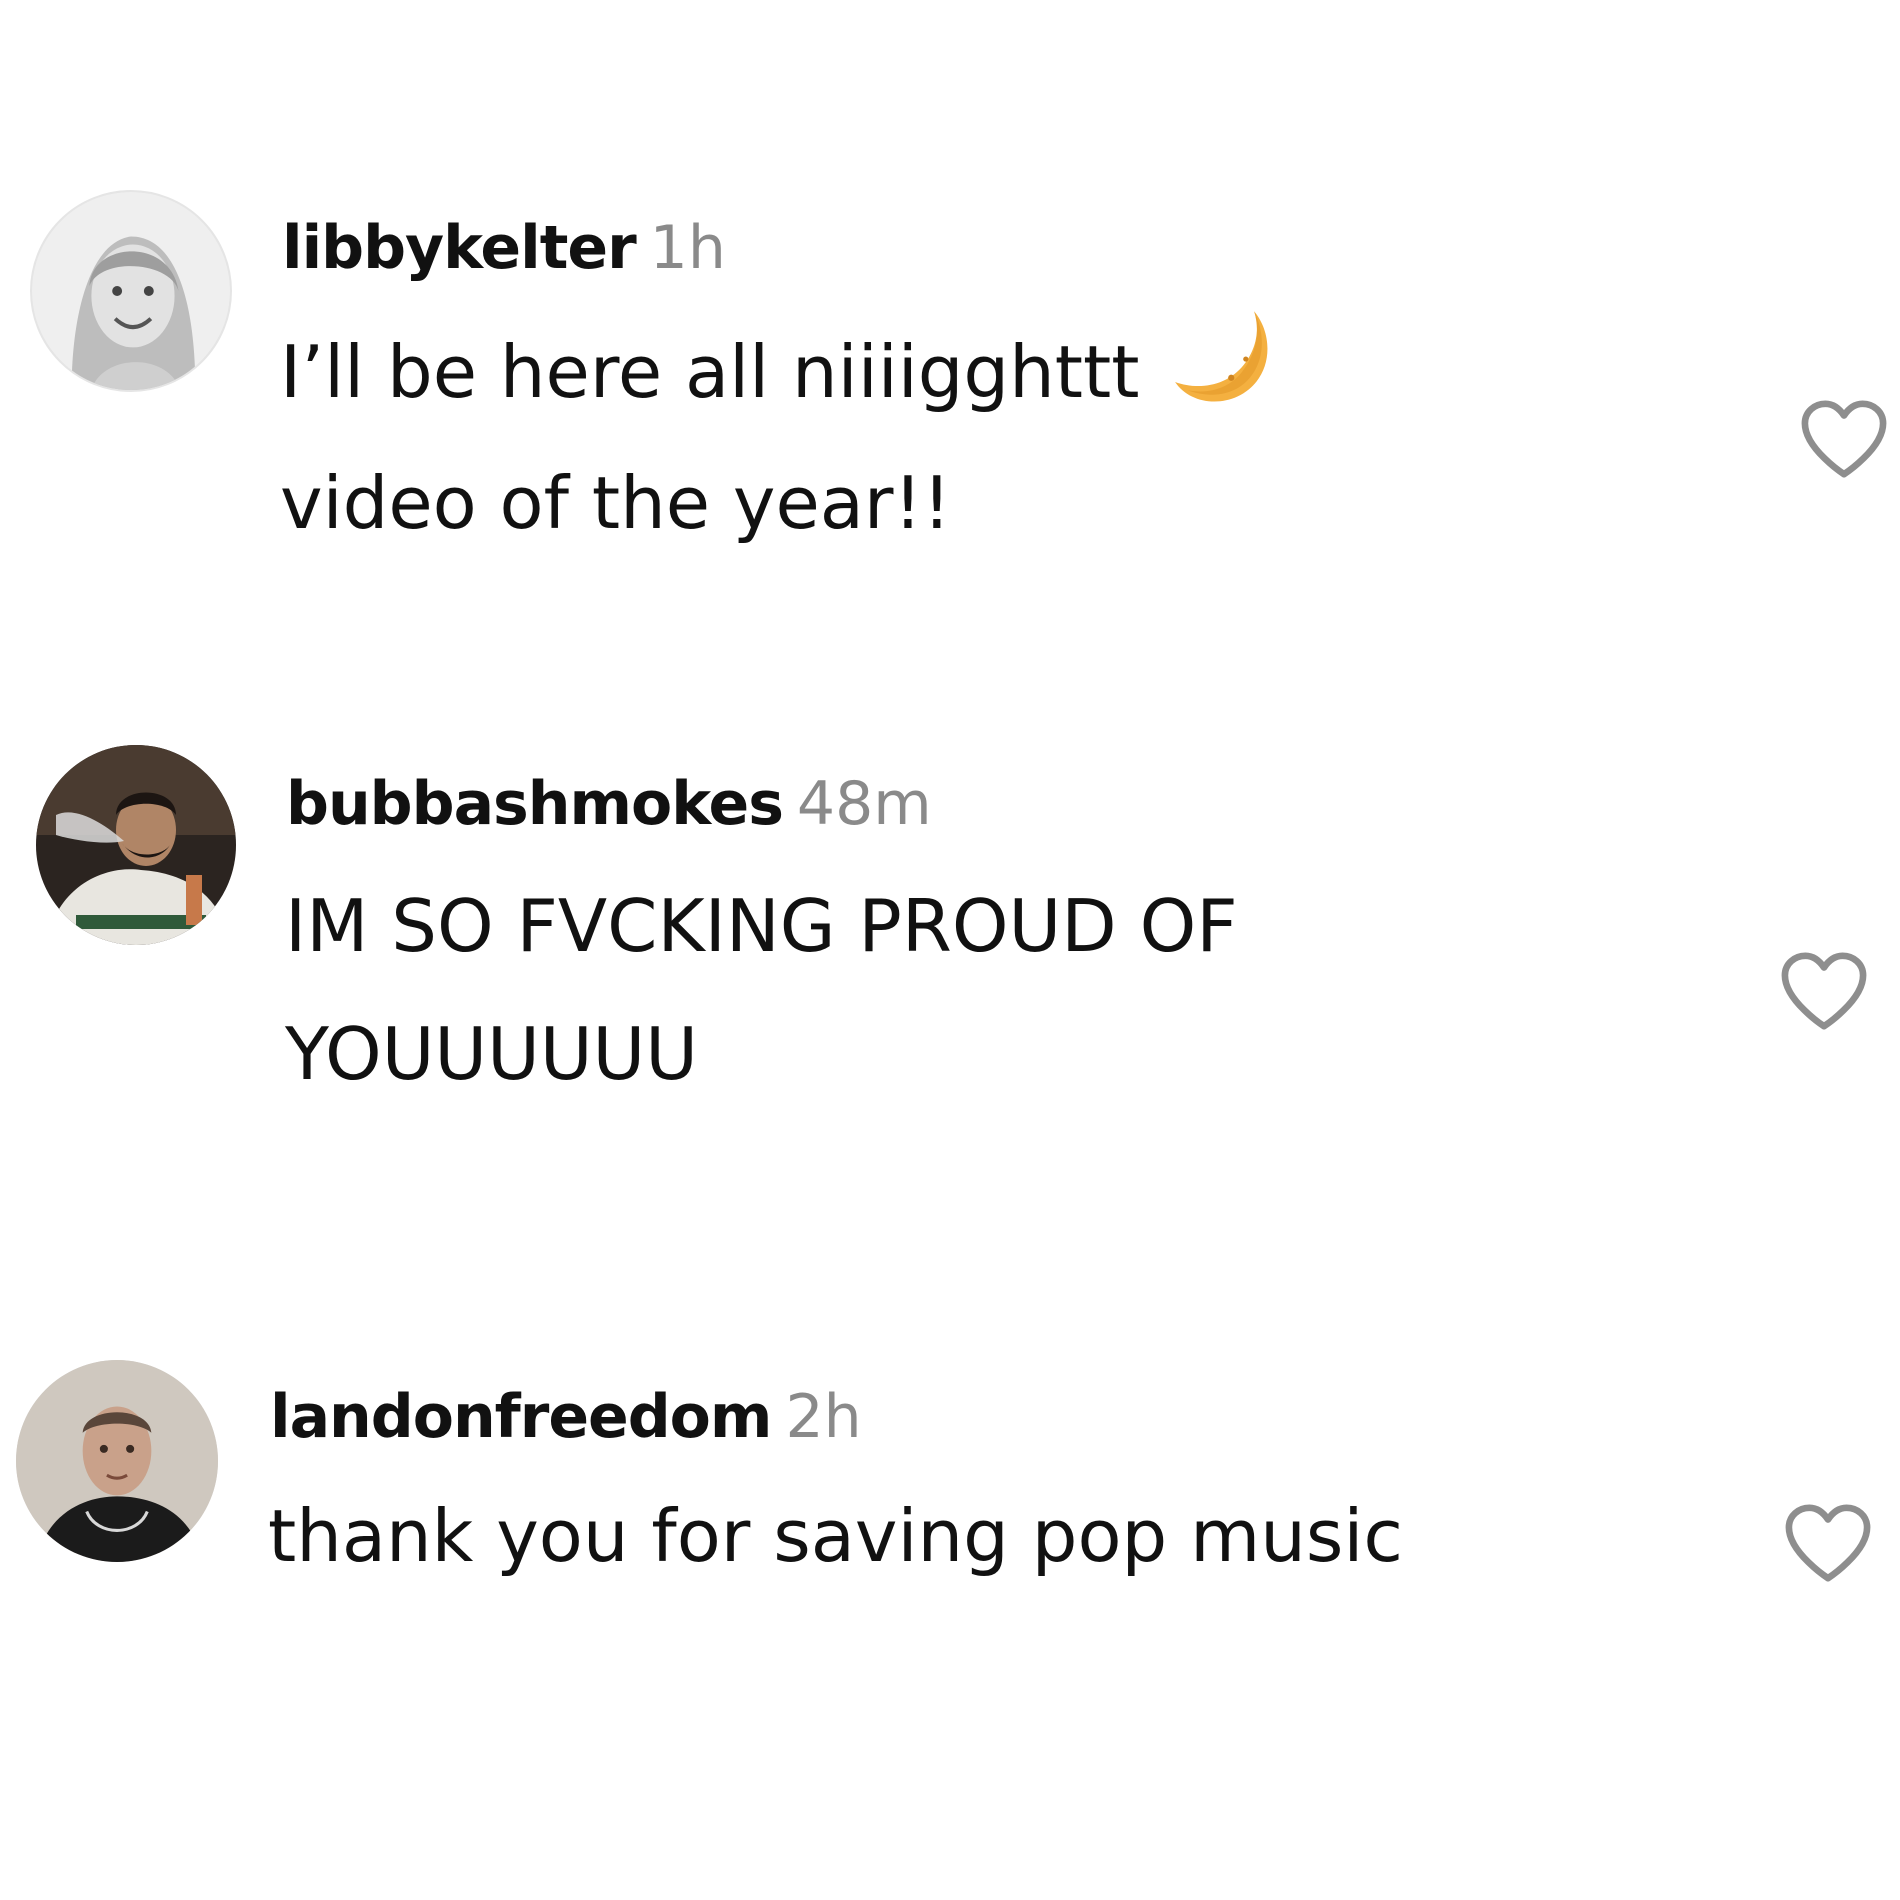 The image size is (1900, 1900). Describe the element at coordinates (864, 804) in the screenshot. I see `timestamp: 48m` at that location.